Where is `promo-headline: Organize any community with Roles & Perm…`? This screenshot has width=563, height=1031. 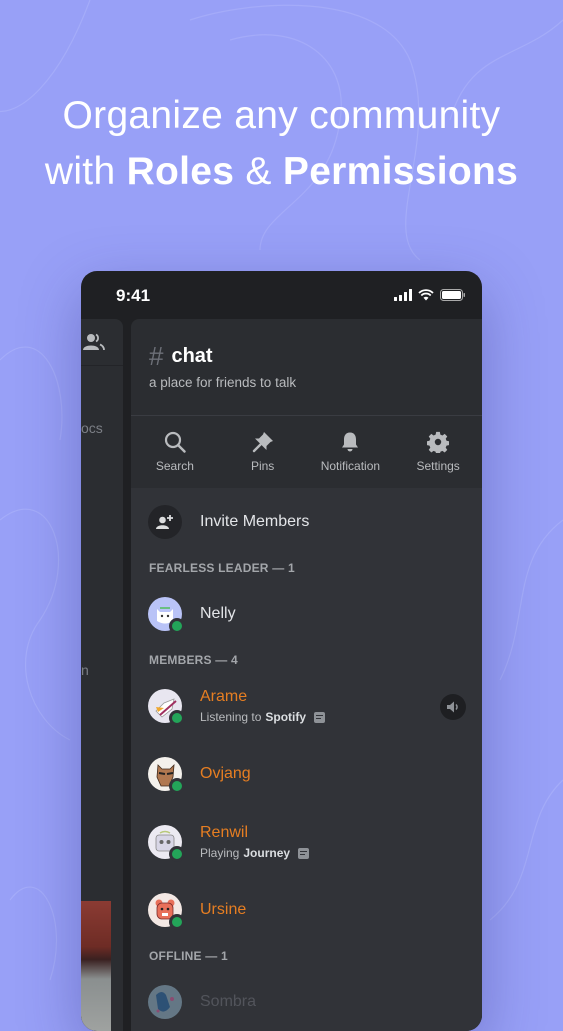 promo-headline: Organize any community with Roles & Perm… is located at coordinates (281, 144).